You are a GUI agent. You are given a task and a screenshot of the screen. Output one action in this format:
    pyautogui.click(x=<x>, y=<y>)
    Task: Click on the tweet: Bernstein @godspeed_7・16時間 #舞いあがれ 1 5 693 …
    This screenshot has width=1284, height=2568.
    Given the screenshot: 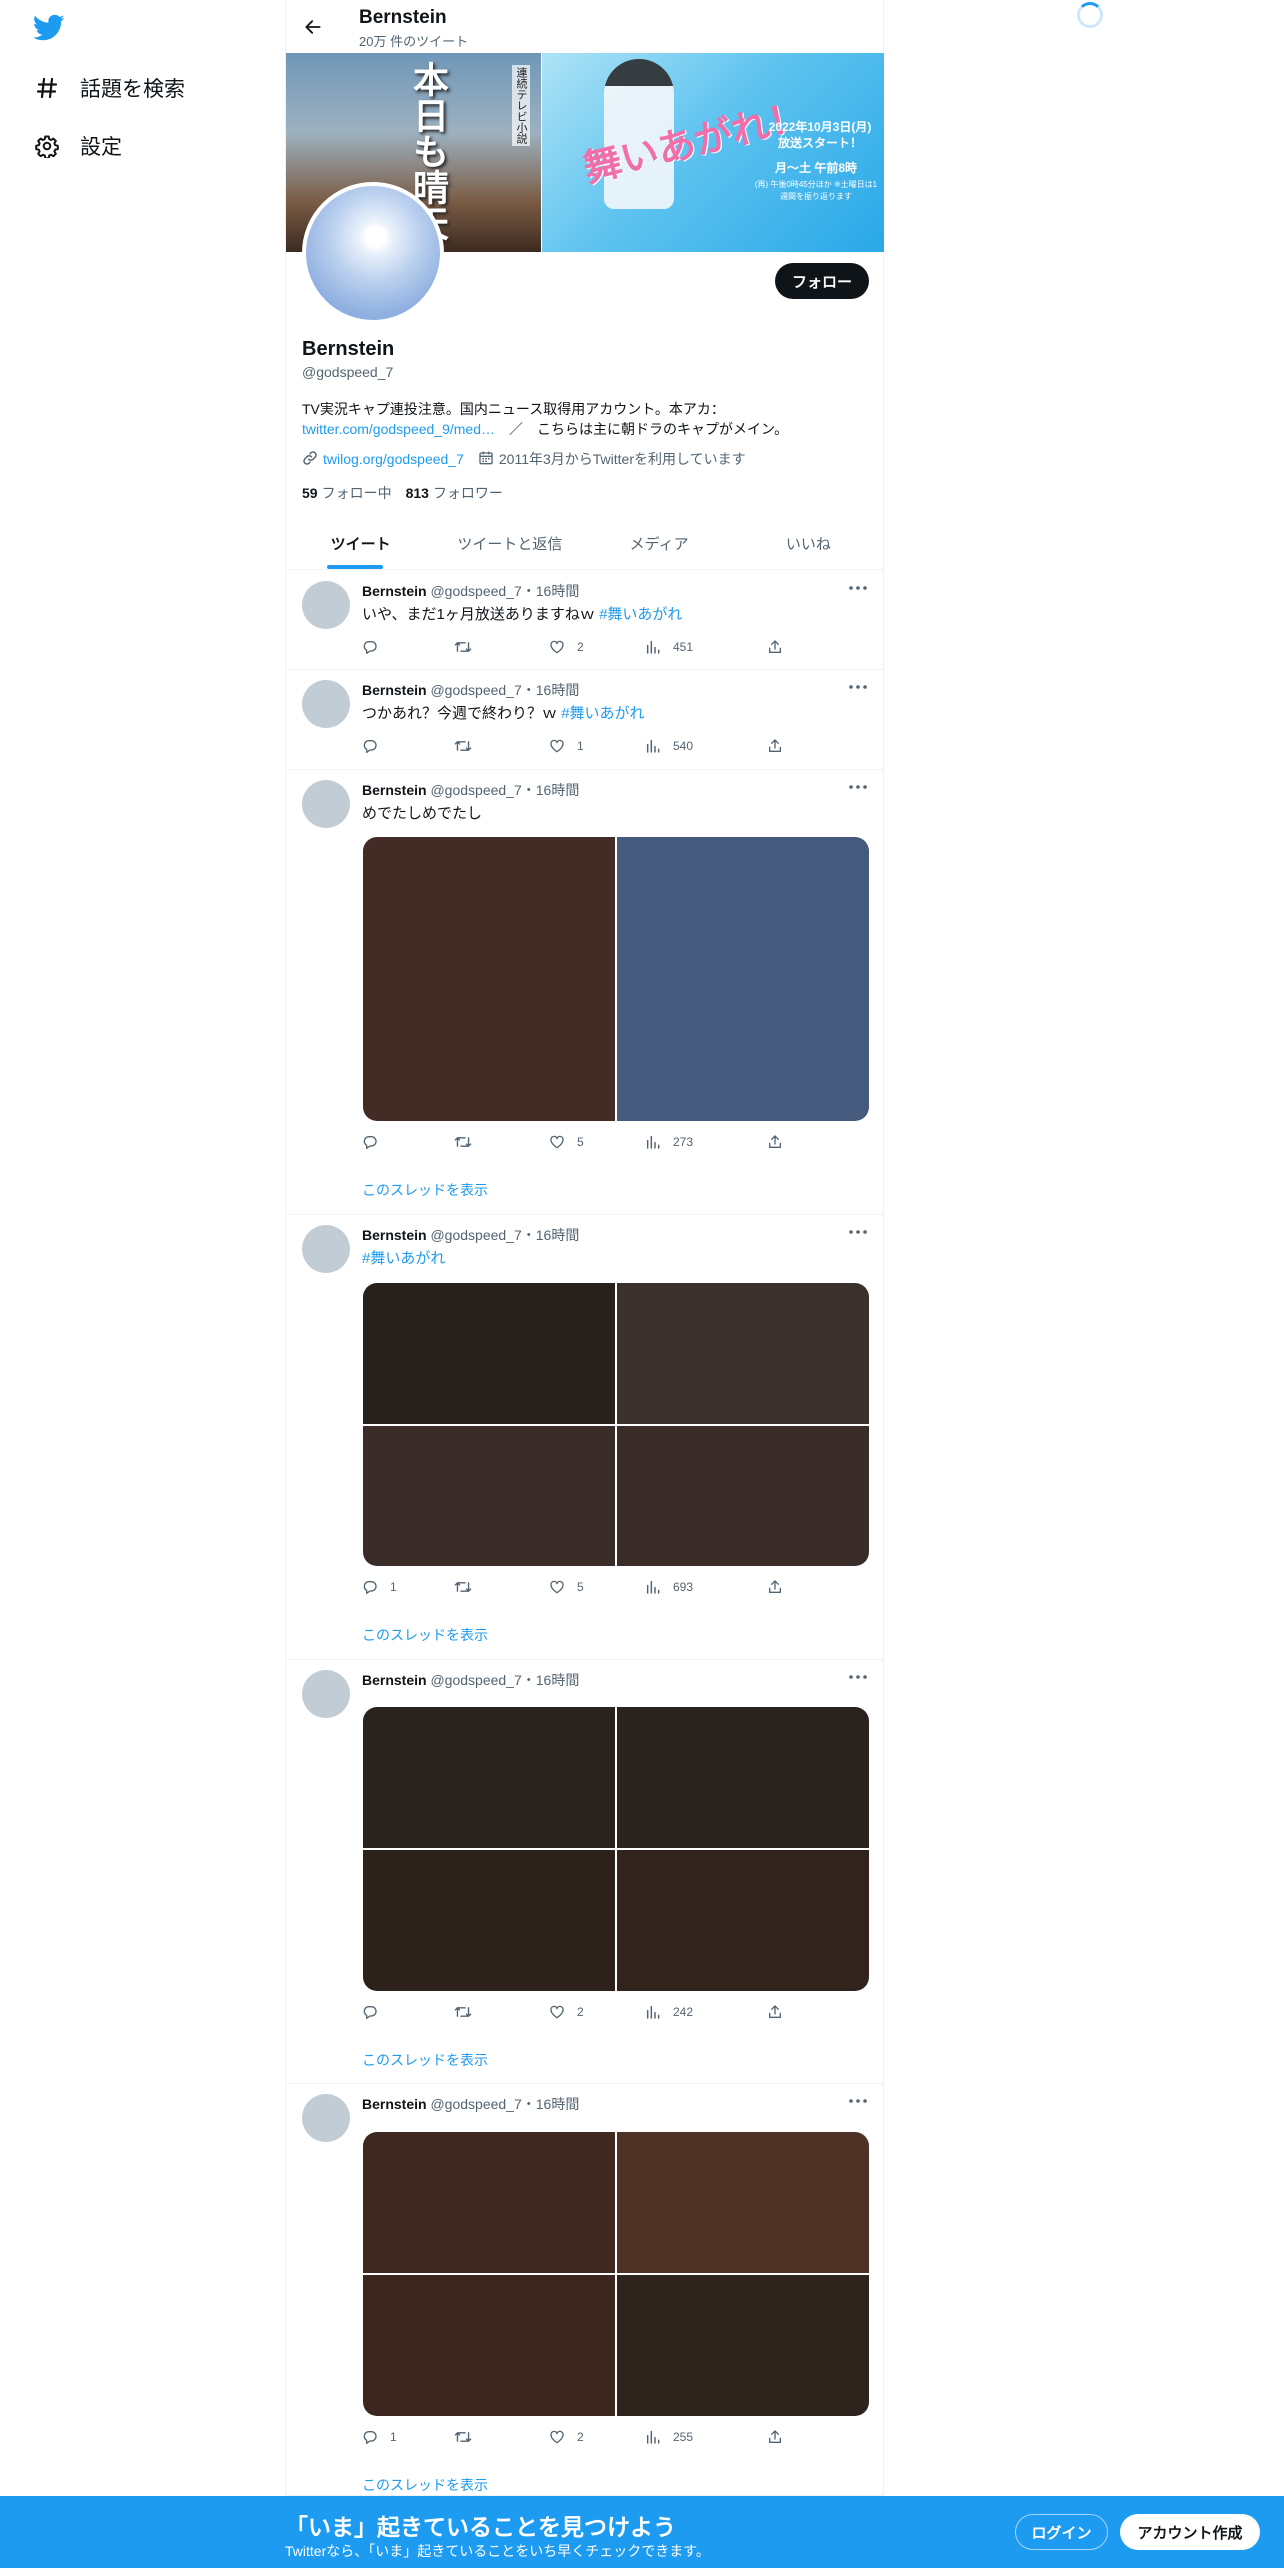 What is the action you would take?
    pyautogui.click(x=584, y=1437)
    